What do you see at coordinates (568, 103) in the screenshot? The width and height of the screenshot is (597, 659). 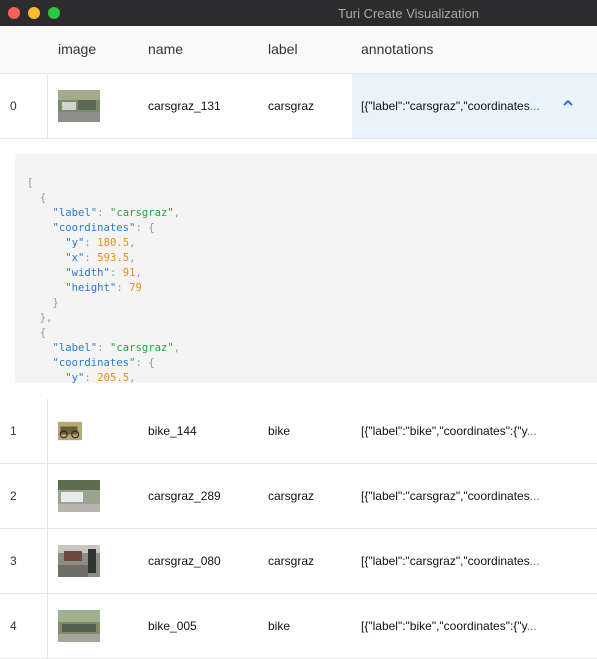 I see `collapse-chevron-up-icon` at bounding box center [568, 103].